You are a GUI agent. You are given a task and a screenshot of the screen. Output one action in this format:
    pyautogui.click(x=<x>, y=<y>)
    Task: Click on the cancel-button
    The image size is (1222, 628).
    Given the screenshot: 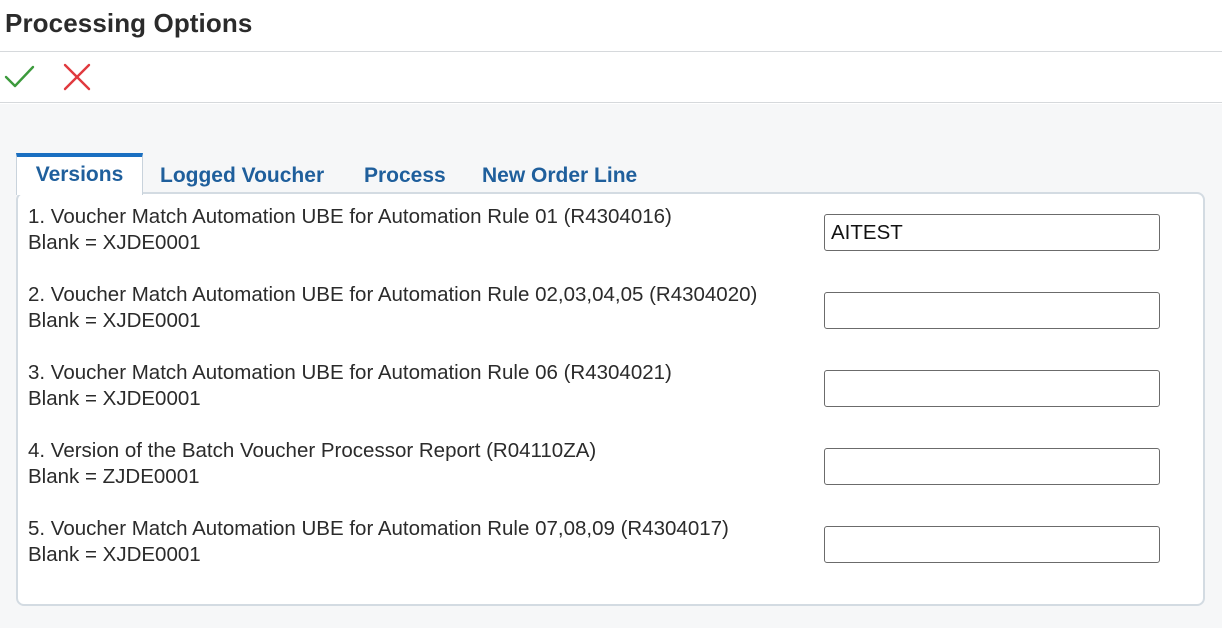 What is the action you would take?
    pyautogui.click(x=77, y=77)
    